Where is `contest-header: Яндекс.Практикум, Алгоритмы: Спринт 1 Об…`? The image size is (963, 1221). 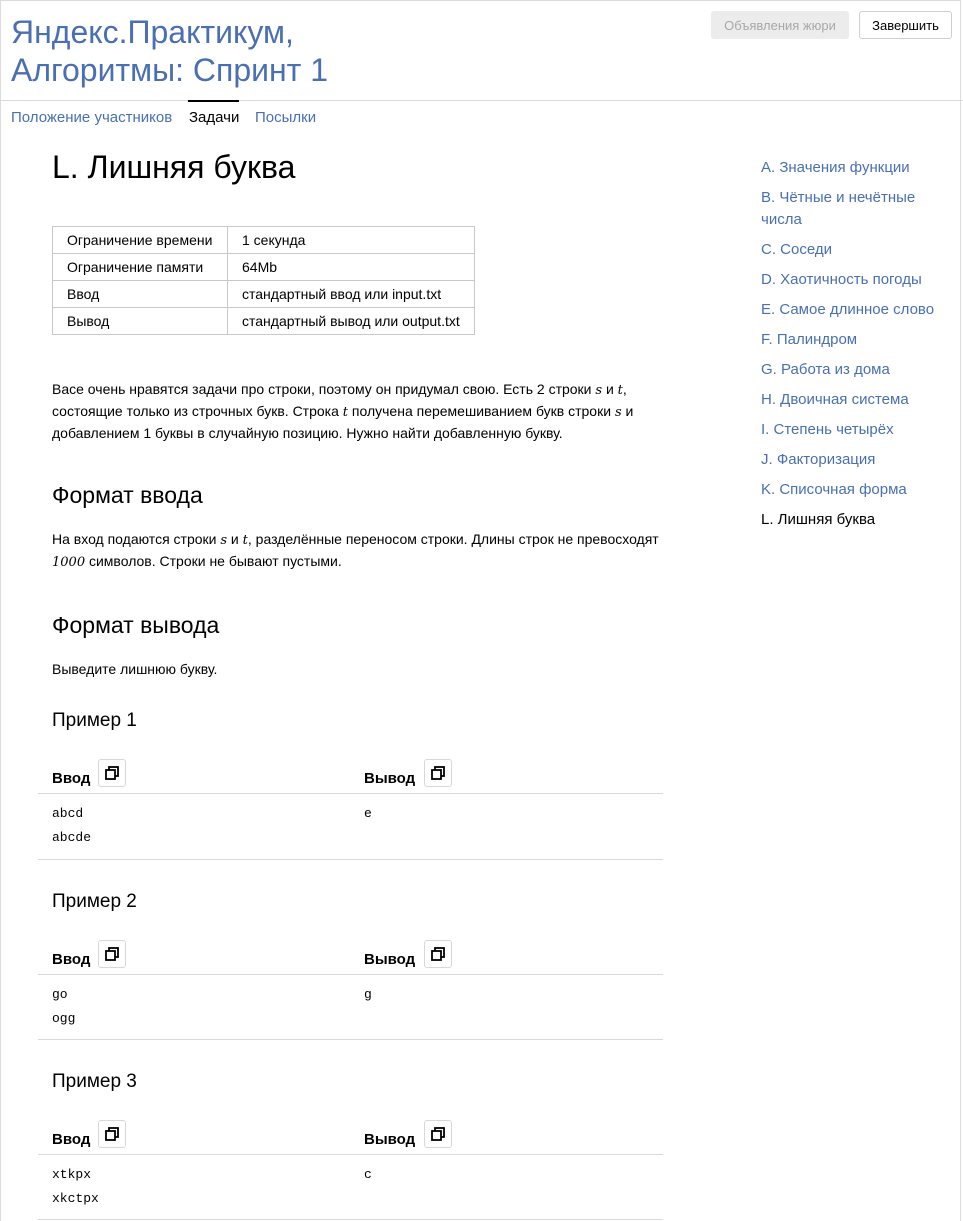 contest-header: Яндекс.Практикум, Алгоритмы: Спринт 1 Об… is located at coordinates (481, 50).